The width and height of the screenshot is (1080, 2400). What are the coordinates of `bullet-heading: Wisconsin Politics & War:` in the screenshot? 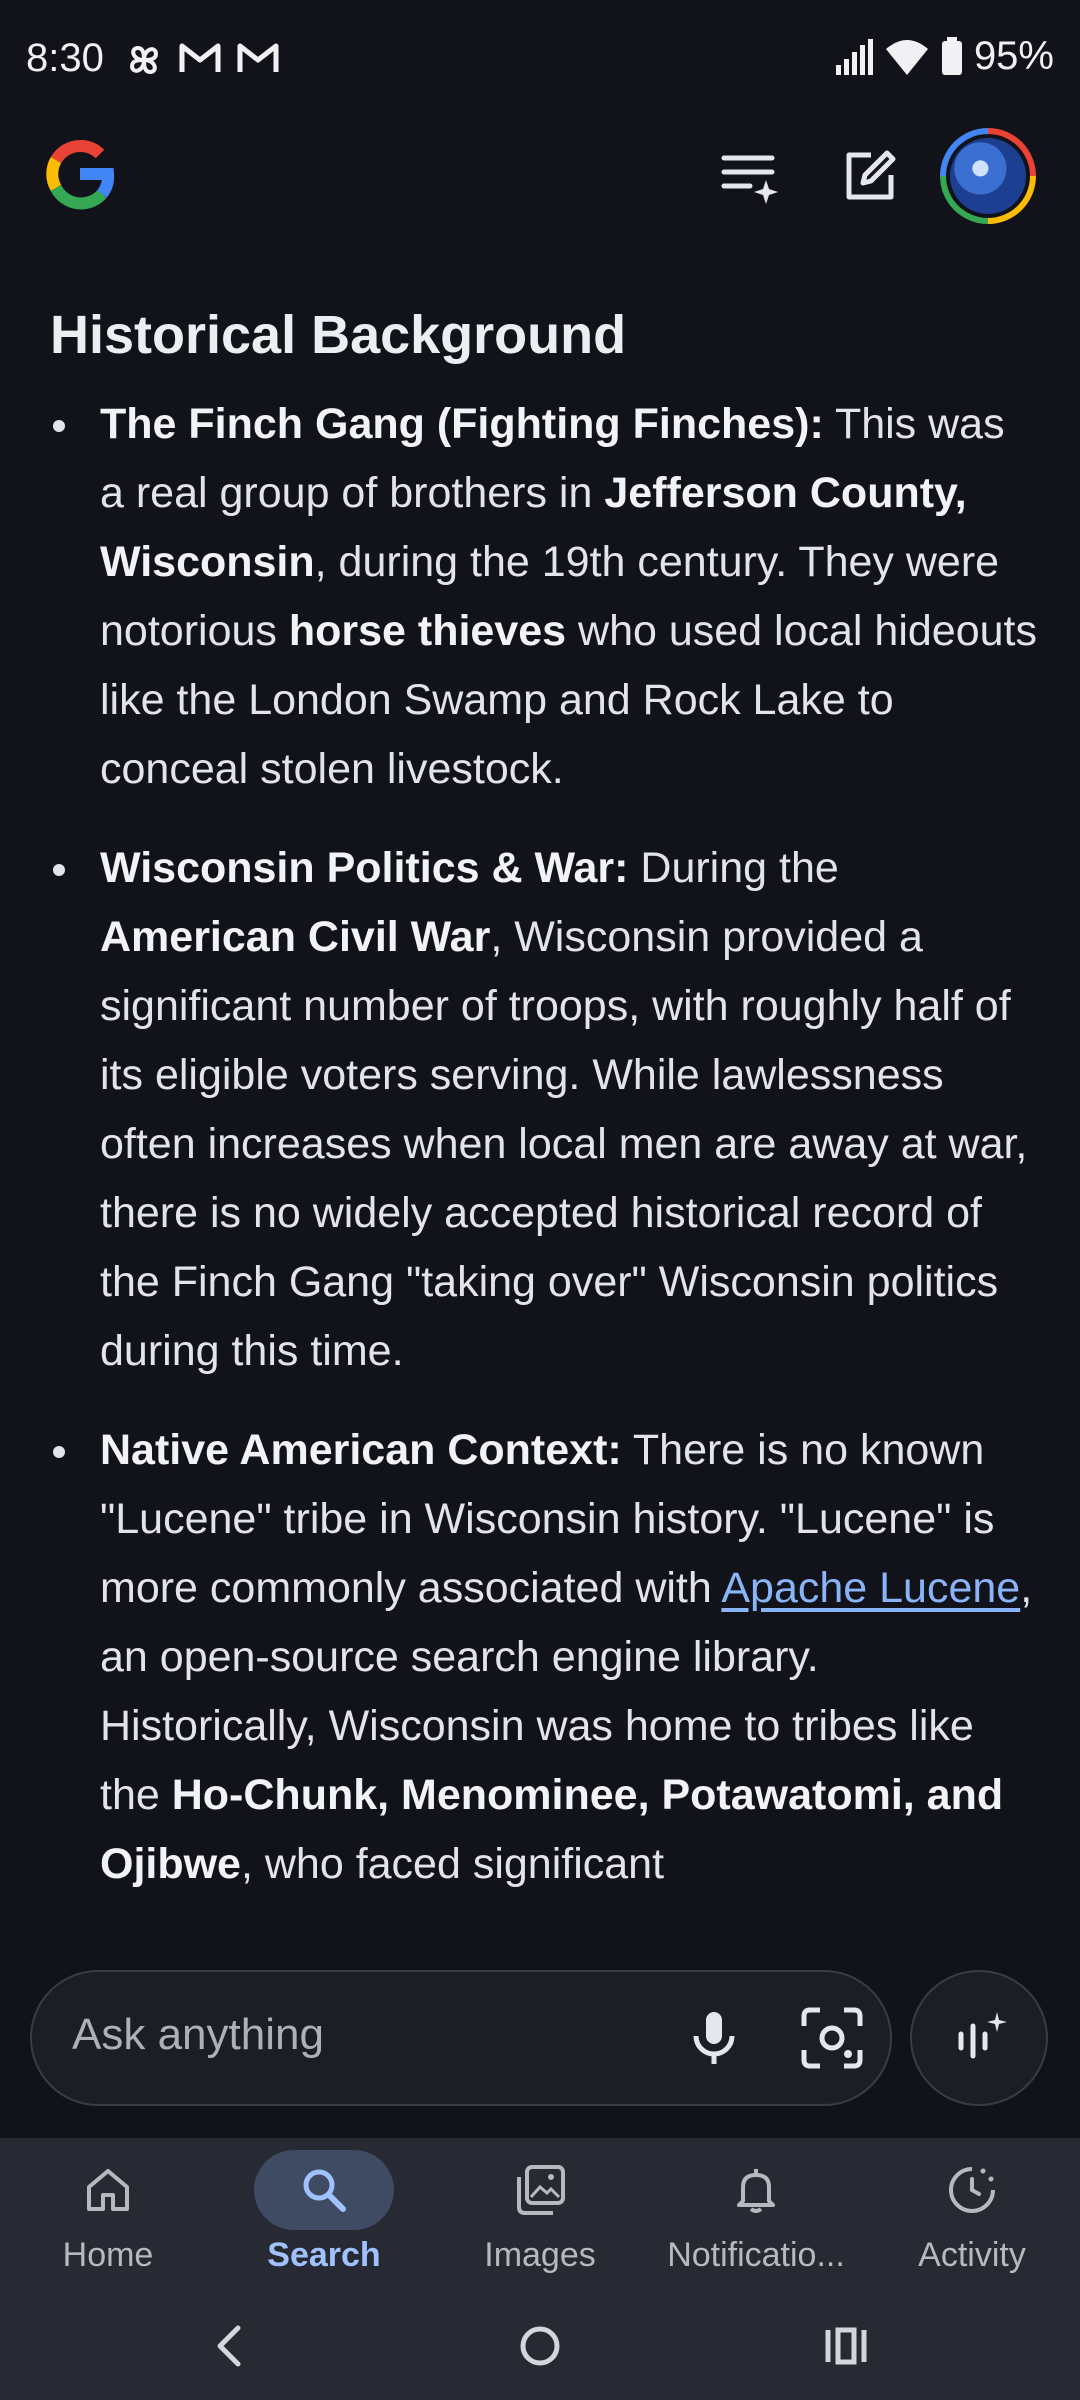 It's located at (364, 868).